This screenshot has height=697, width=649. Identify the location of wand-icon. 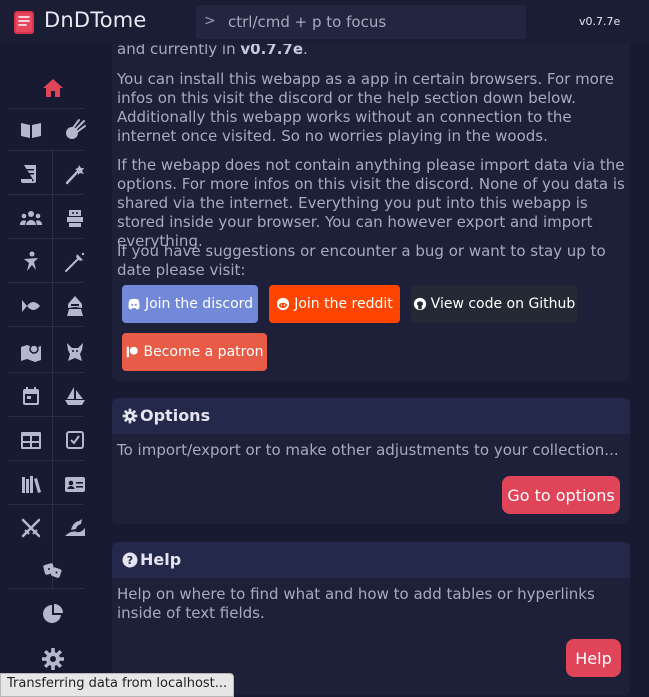
(75, 174).